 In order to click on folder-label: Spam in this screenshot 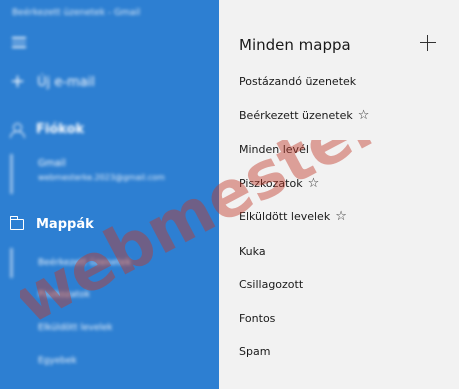, I will do `click(255, 351)`.